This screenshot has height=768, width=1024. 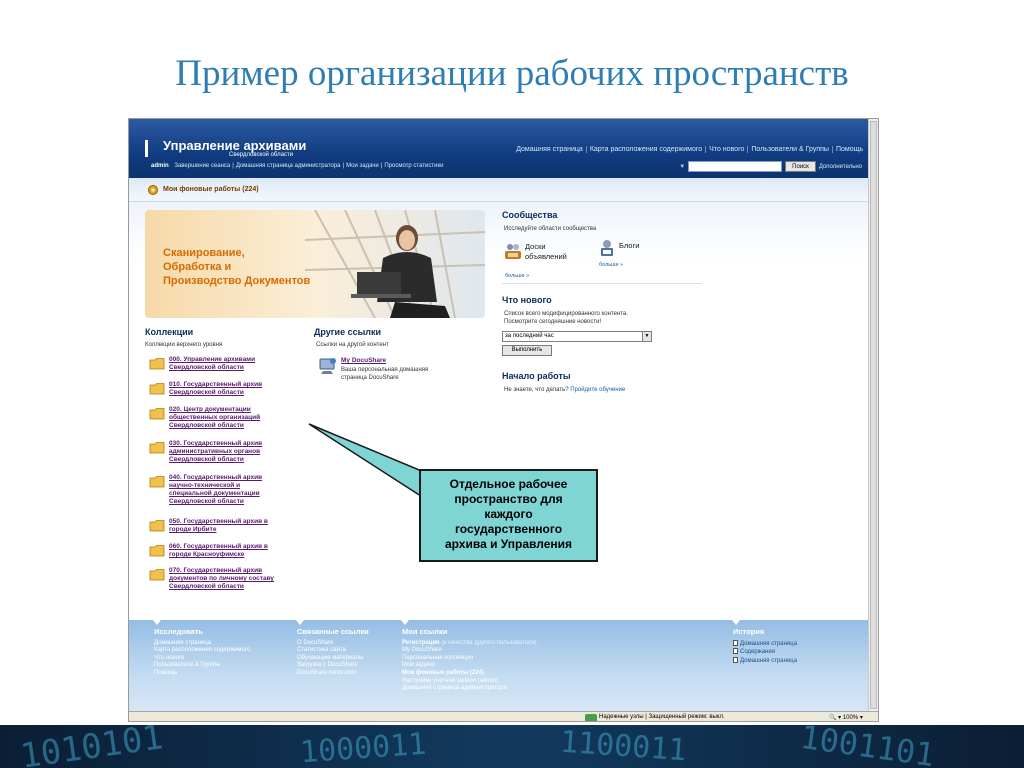 What do you see at coordinates (362, 166) in the screenshot?
I see `my-tasks-link: Мои задачи` at bounding box center [362, 166].